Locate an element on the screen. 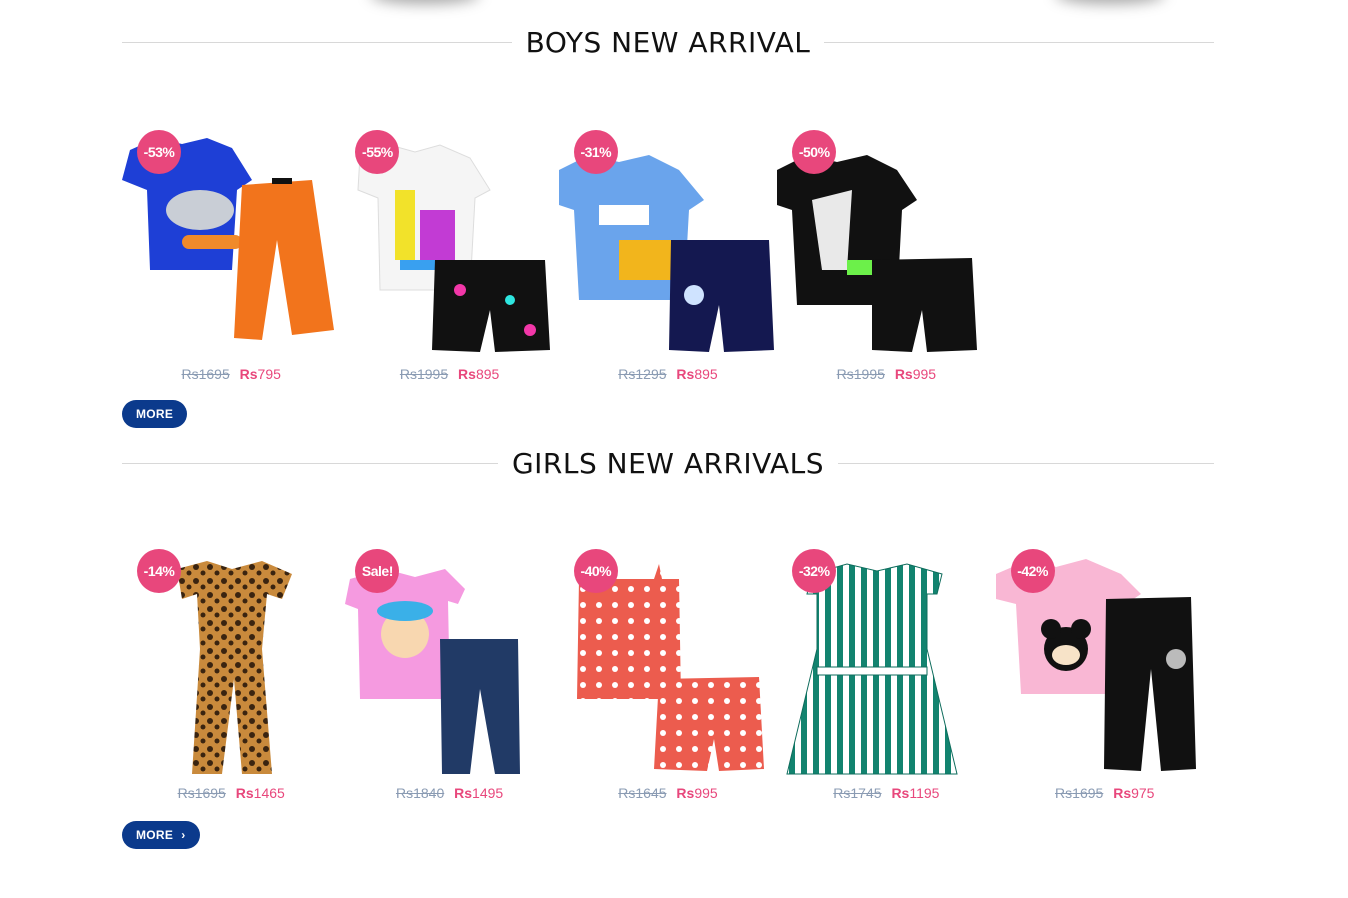  product-card: -32% Rs1745 Rs1195 is located at coordinates (886, 675).